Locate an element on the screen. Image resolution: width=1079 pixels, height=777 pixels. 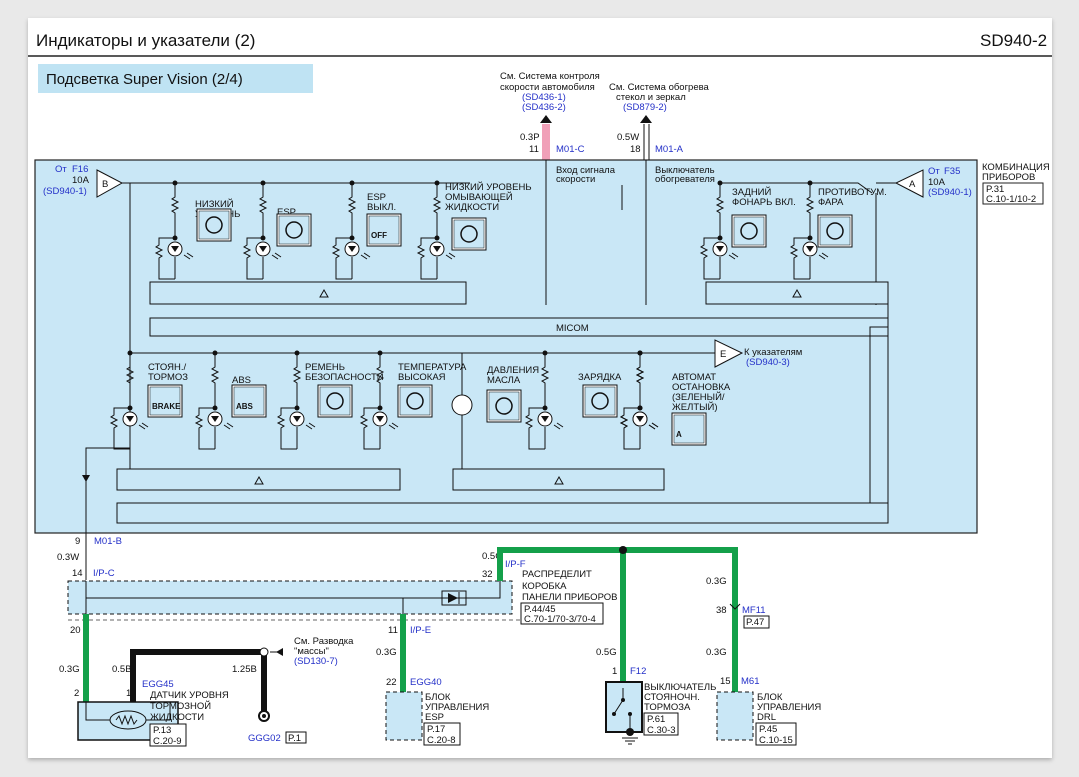
module-label: КОМБИНАЦИЯ ПРИБОРОВ P.31 C.10-1/10-2 is located at coordinates (1016, 183).